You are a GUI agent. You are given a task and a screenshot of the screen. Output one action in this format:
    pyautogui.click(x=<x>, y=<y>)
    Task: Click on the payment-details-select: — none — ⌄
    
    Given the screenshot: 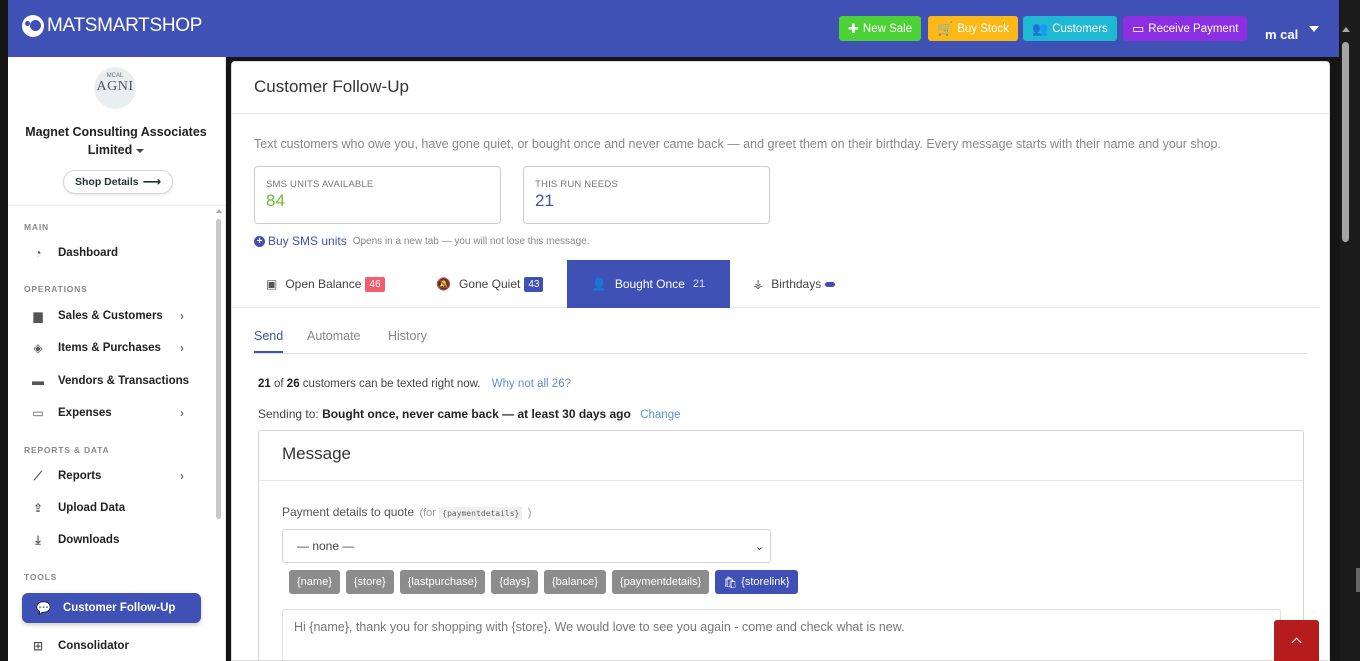 What is the action you would take?
    pyautogui.click(x=526, y=546)
    